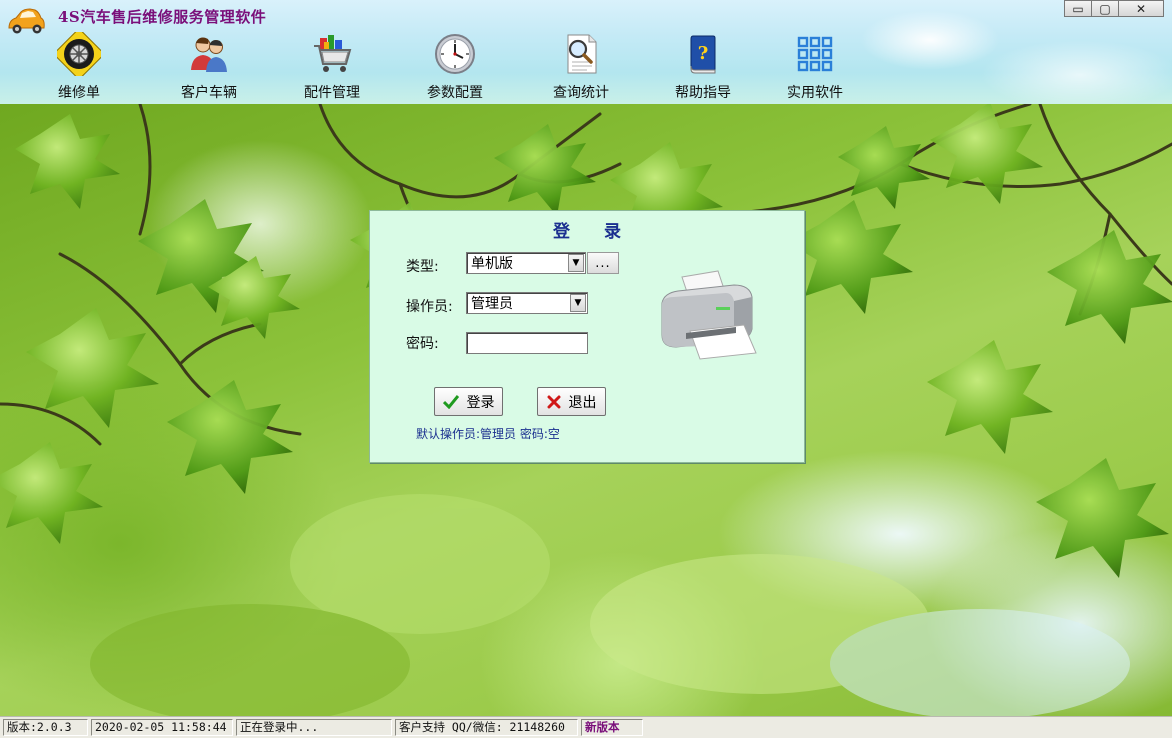 The image size is (1172, 738). Describe the element at coordinates (422, 267) in the screenshot. I see `type-label: 类型:` at that location.